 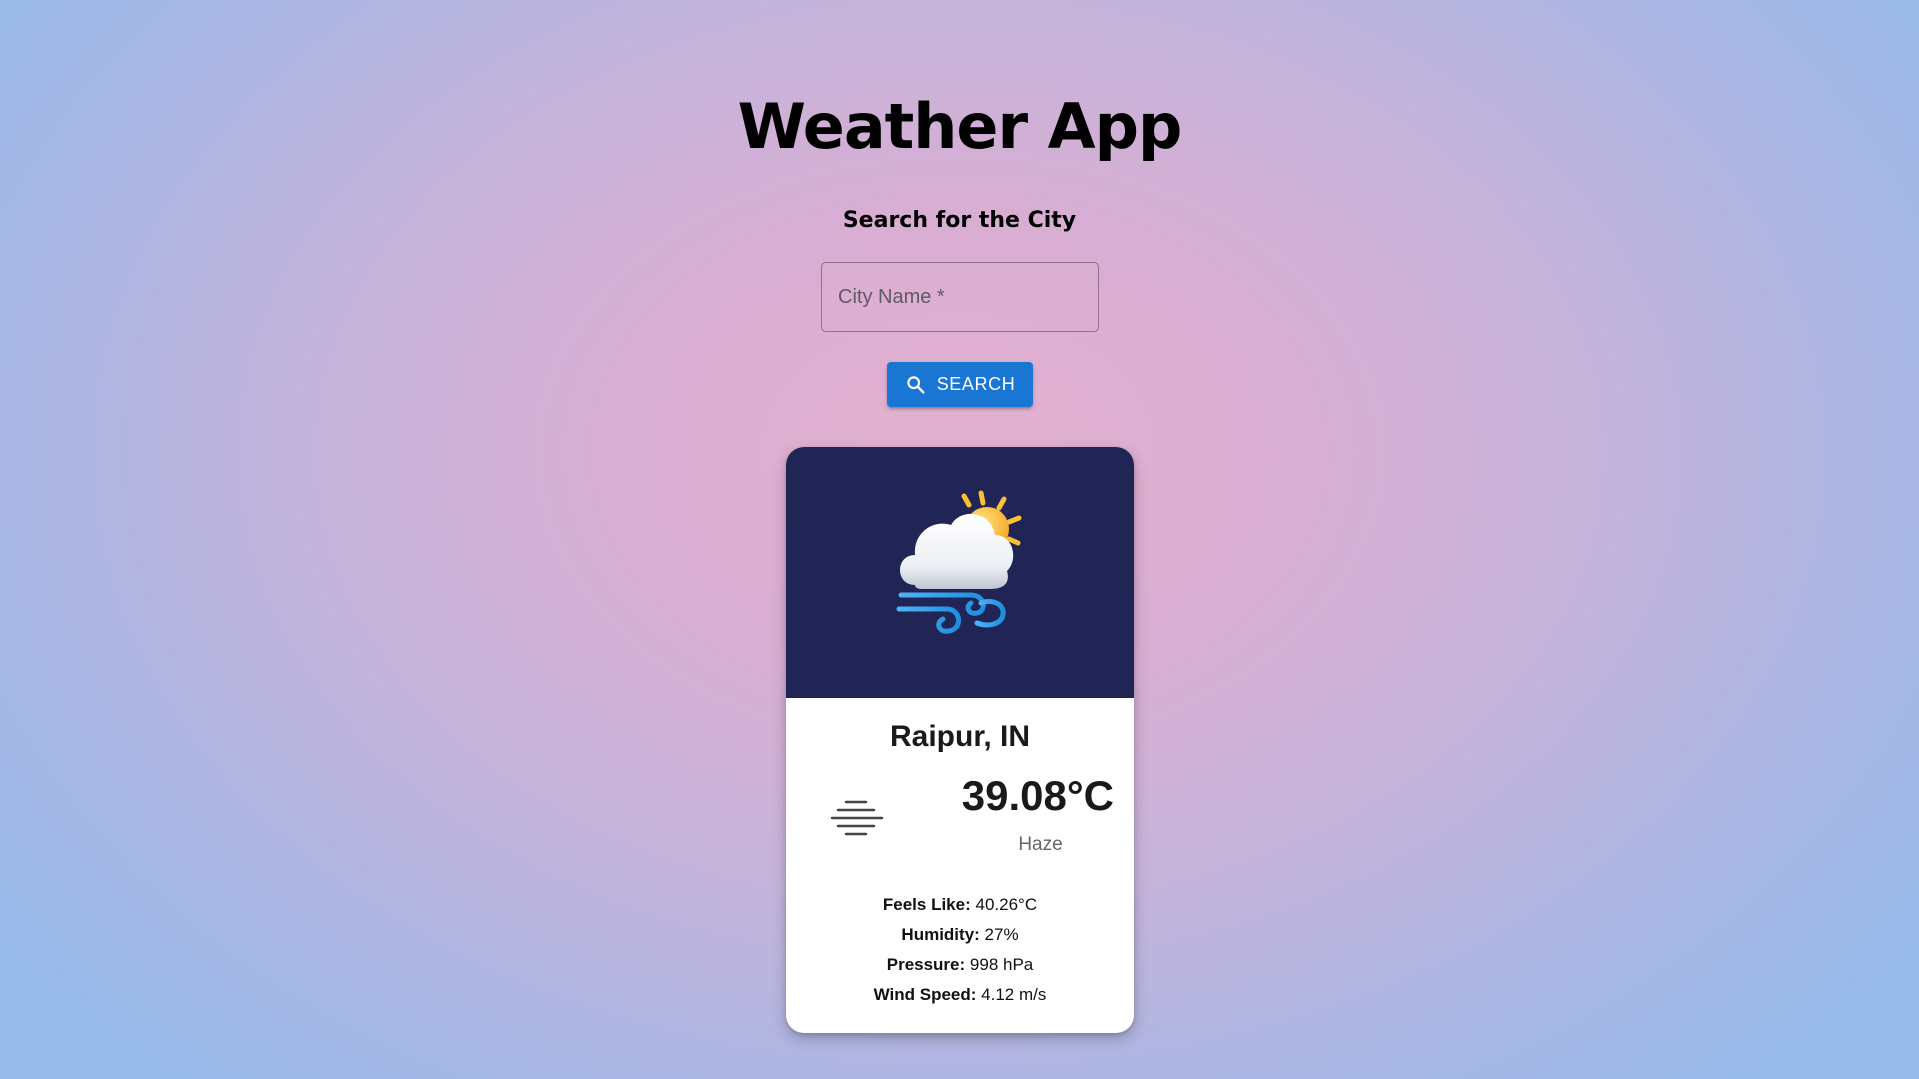 I want to click on haze-icon, so click(x=857, y=818).